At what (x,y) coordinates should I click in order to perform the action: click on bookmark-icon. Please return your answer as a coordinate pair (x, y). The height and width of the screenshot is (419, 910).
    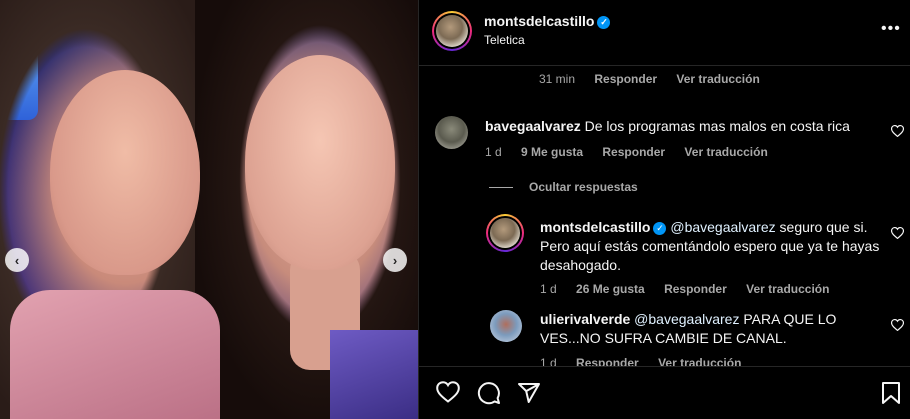
    Looking at the image, I should click on (891, 393).